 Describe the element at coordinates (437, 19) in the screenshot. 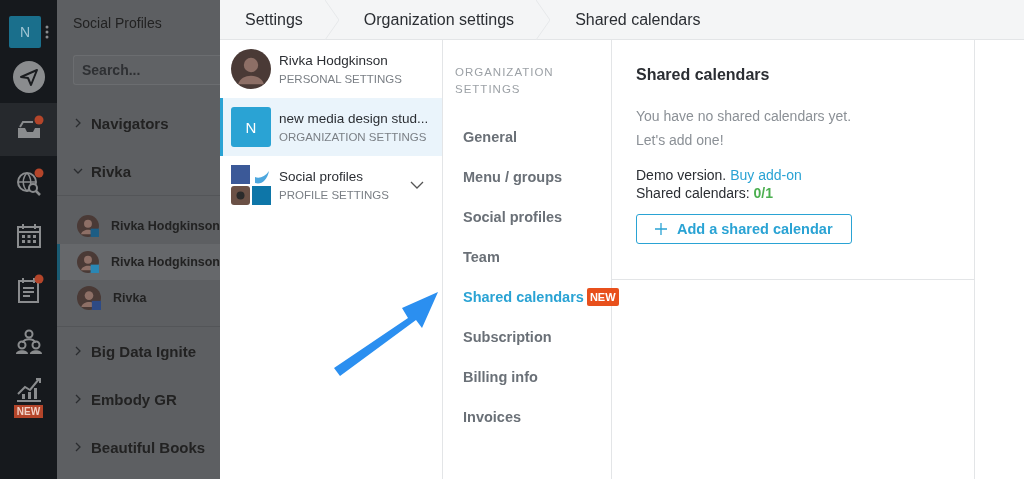

I see `breadcrumb-link: Organization settings` at that location.